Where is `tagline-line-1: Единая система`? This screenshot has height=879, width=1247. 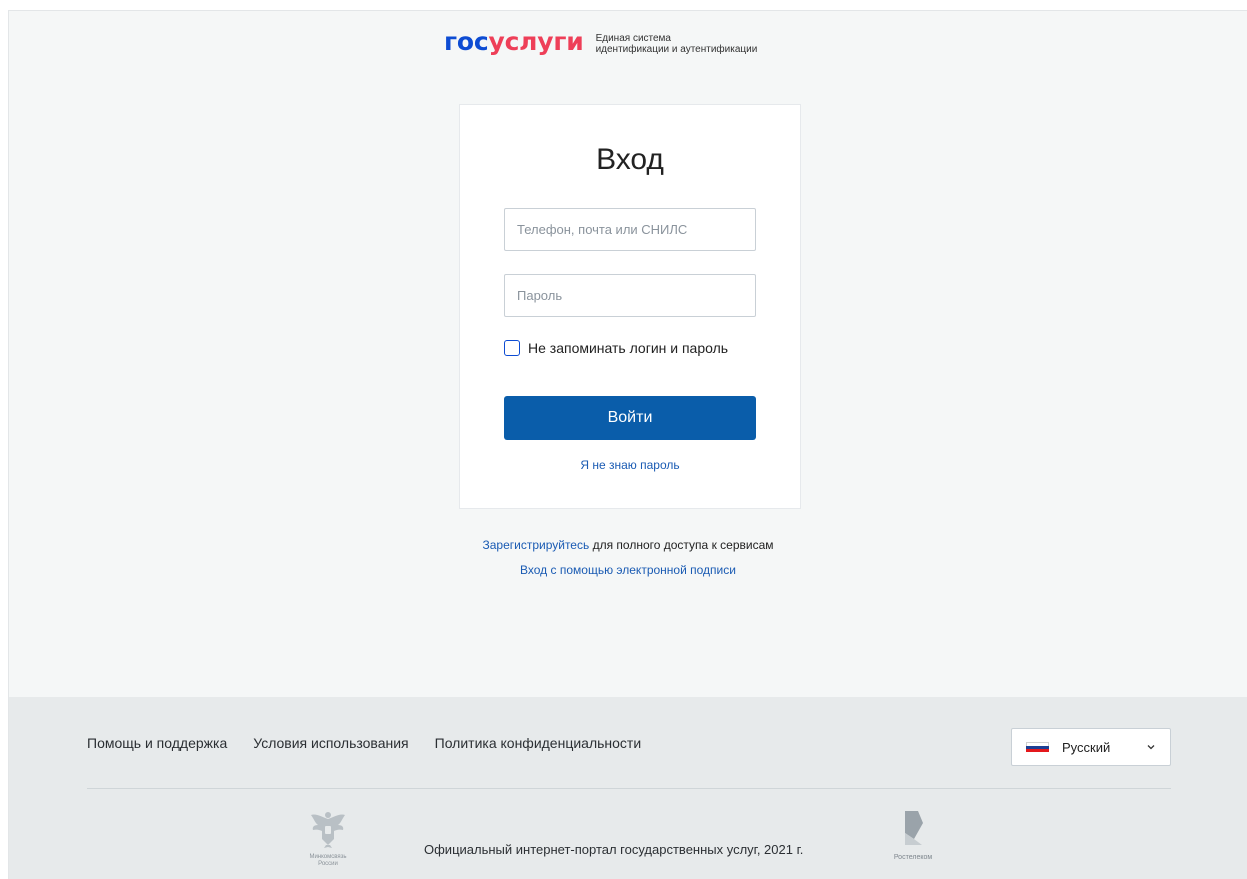
tagline-line-1: Единая система is located at coordinates (633, 38).